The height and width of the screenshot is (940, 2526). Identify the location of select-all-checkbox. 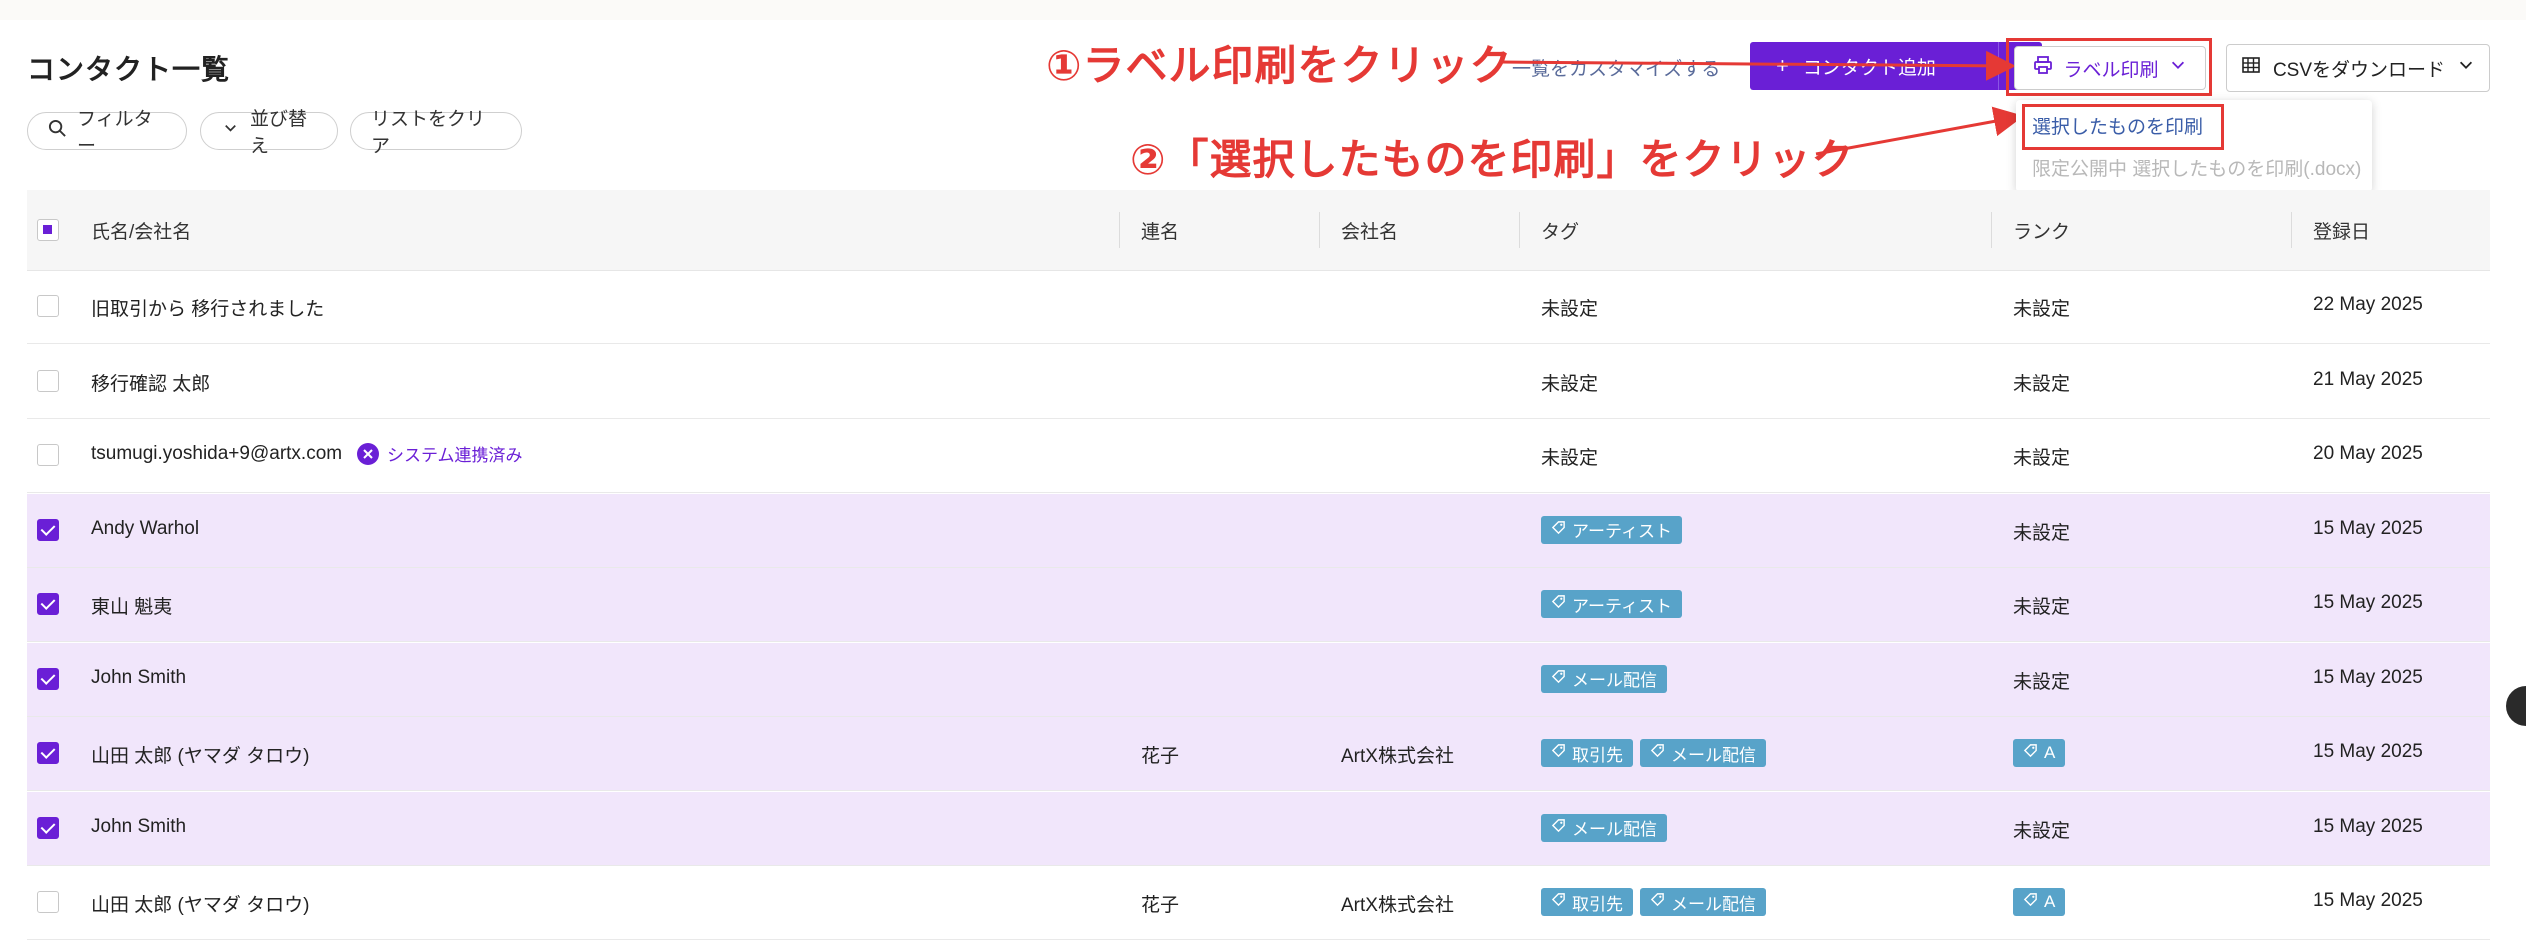
(48, 230).